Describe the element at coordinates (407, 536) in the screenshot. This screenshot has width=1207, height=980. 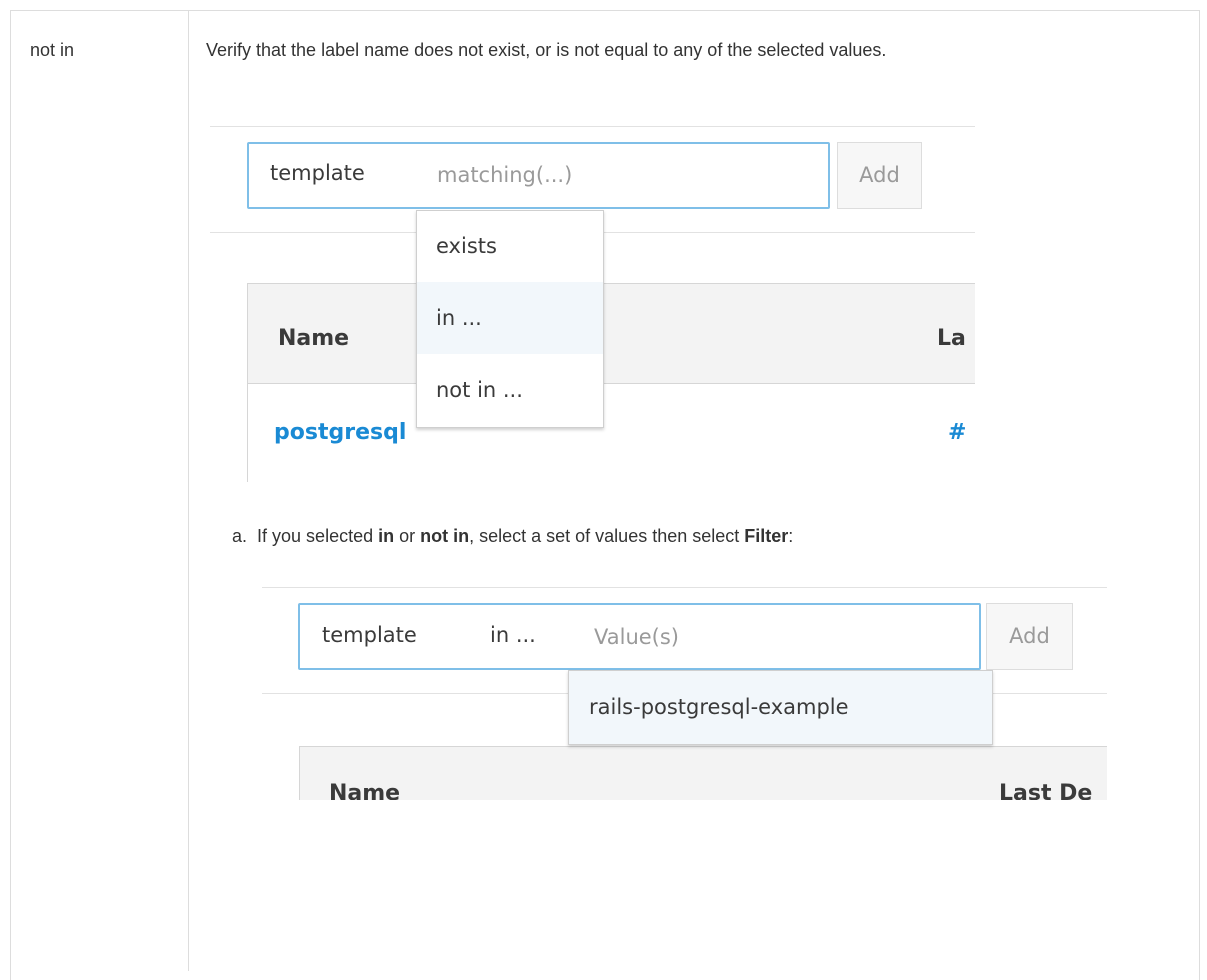
I see `step-text-or: or` at that location.